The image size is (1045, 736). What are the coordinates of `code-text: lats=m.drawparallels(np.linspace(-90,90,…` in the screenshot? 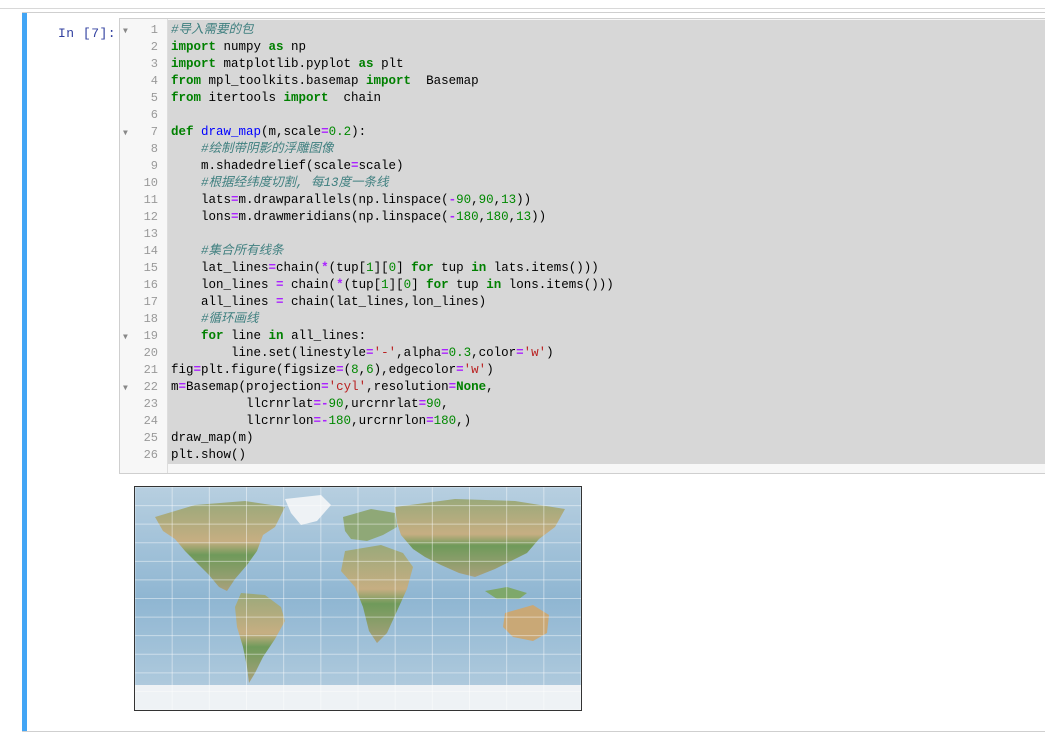 It's located at (351, 200).